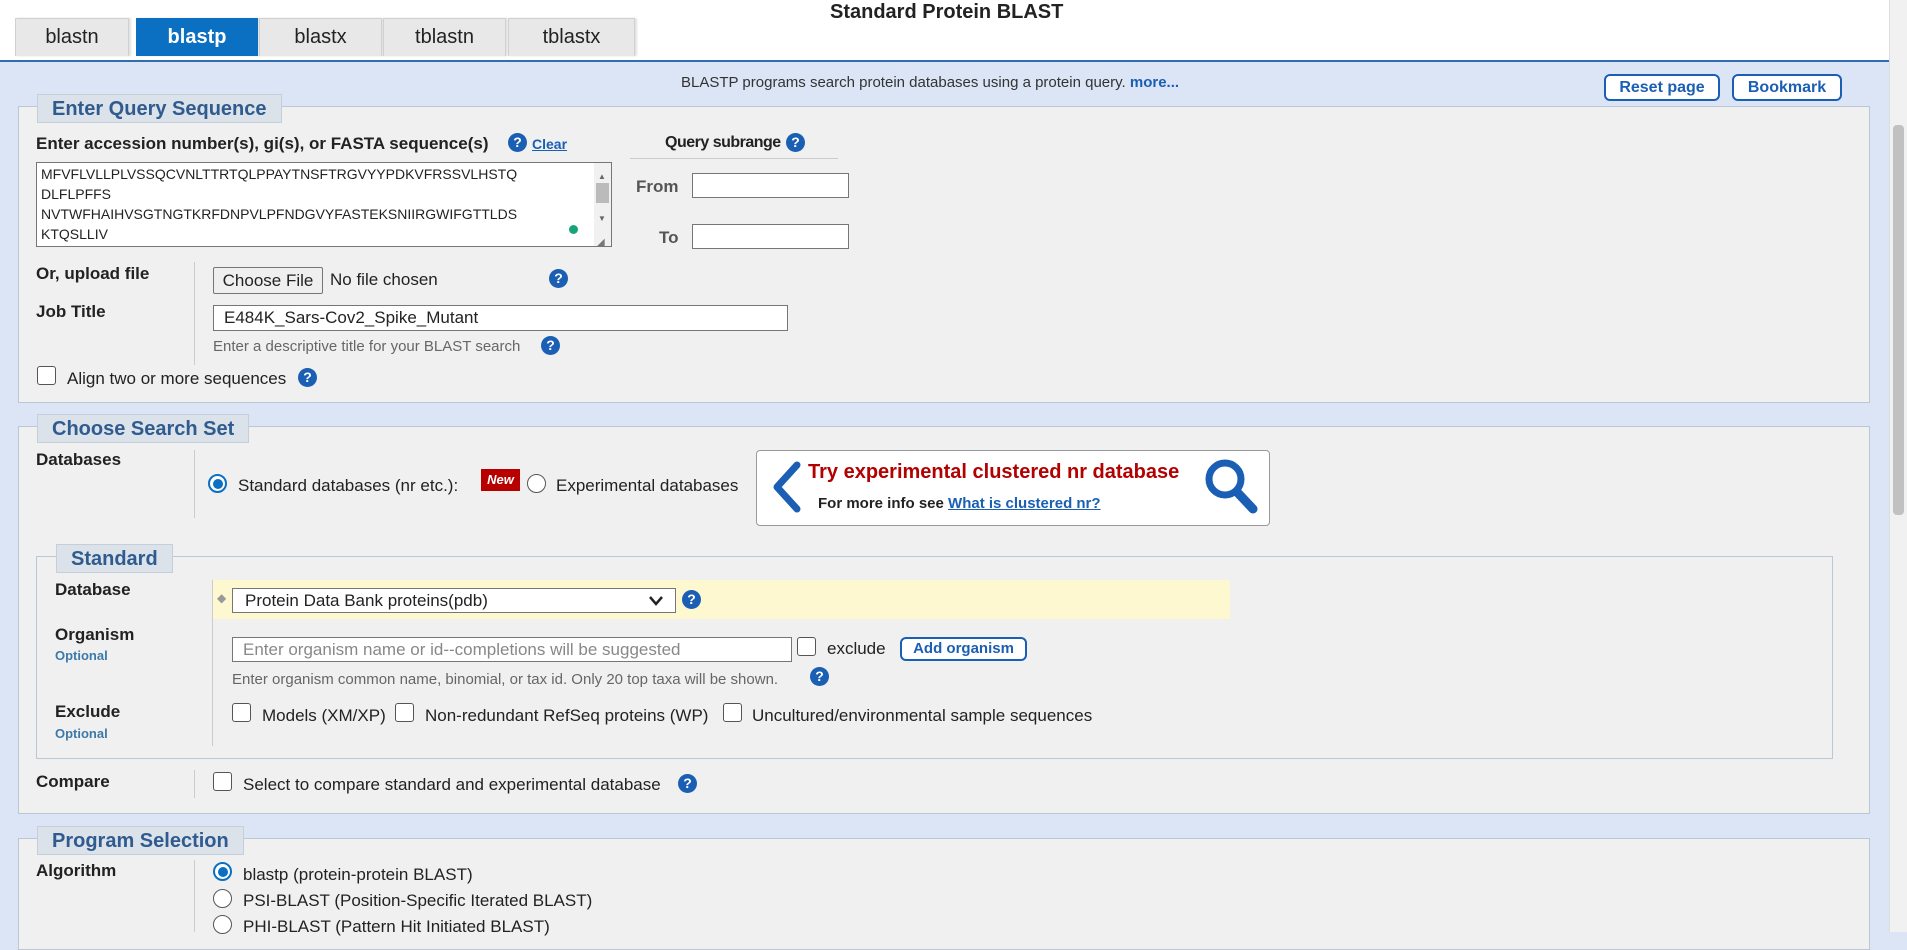 The image size is (1907, 950). Describe the element at coordinates (95, 634) in the screenshot. I see `organism-label: Organism` at that location.